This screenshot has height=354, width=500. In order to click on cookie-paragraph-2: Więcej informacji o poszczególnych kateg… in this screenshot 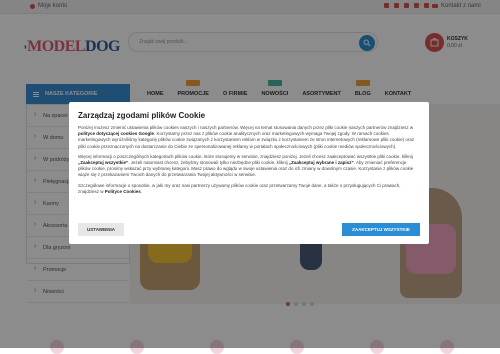, I will do `click(249, 166)`.